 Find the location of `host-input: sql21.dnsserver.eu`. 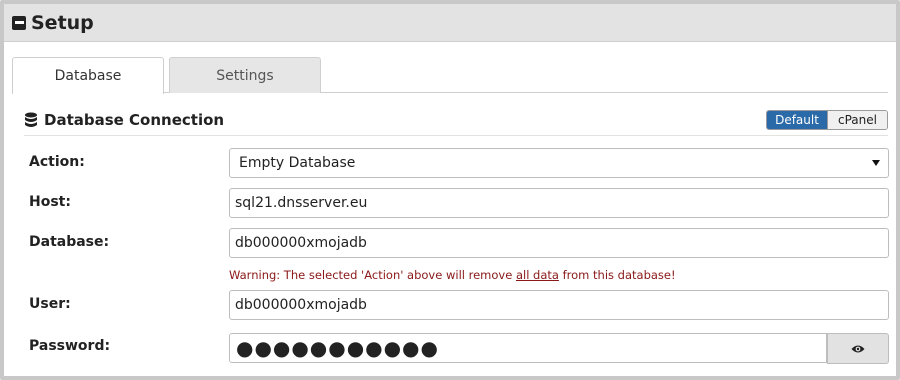

host-input: sql21.dnsserver.eu is located at coordinates (559, 203).